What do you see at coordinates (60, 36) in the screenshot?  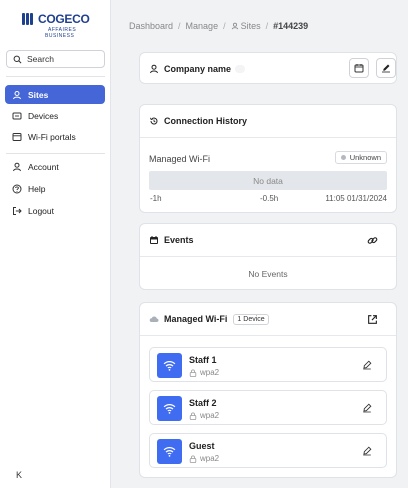 I see `logo-subtitle-2: BUSINESS` at bounding box center [60, 36].